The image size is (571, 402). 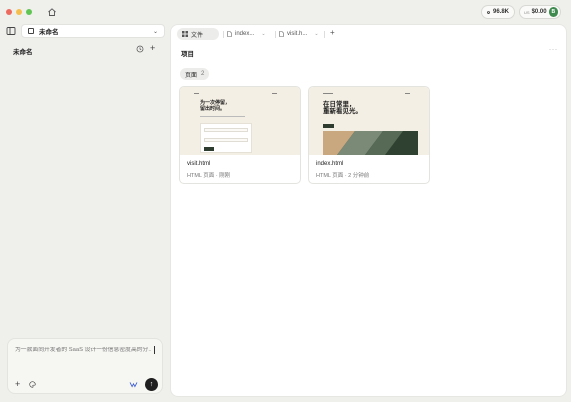 I want to click on cost-currency: US, so click(x=527, y=12).